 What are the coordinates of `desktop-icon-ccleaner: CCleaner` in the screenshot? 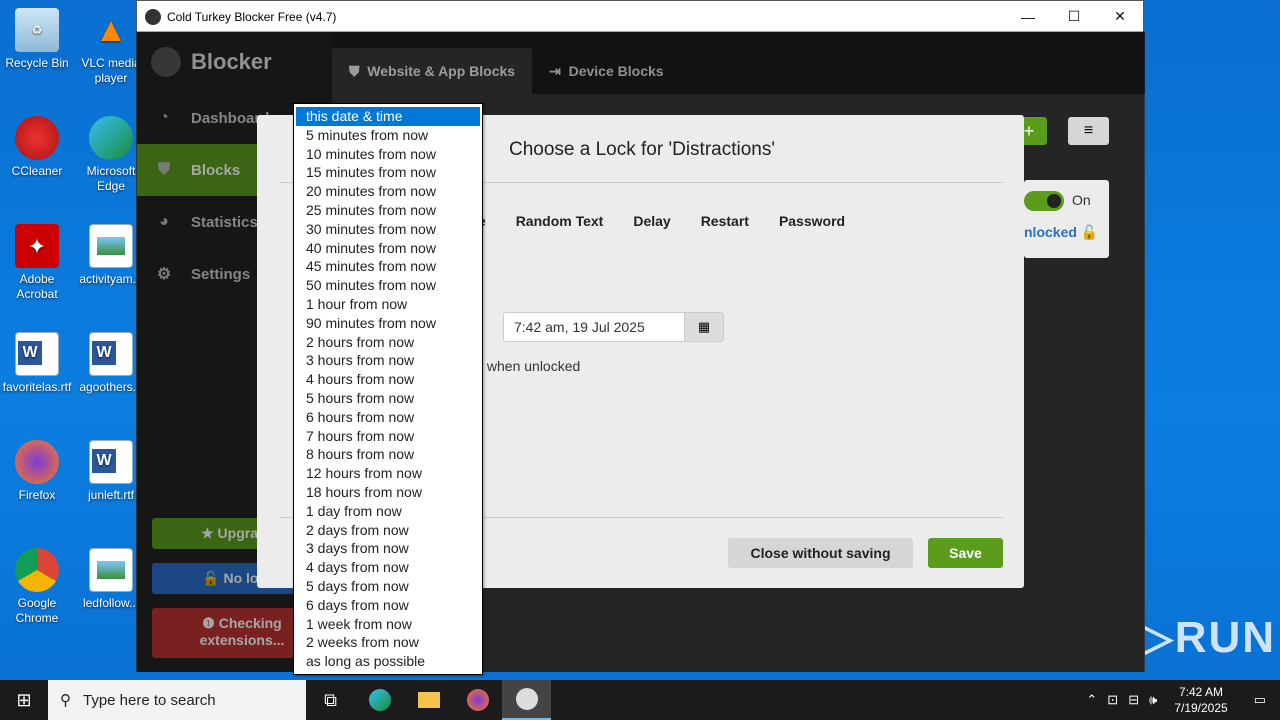 It's located at (37, 147).